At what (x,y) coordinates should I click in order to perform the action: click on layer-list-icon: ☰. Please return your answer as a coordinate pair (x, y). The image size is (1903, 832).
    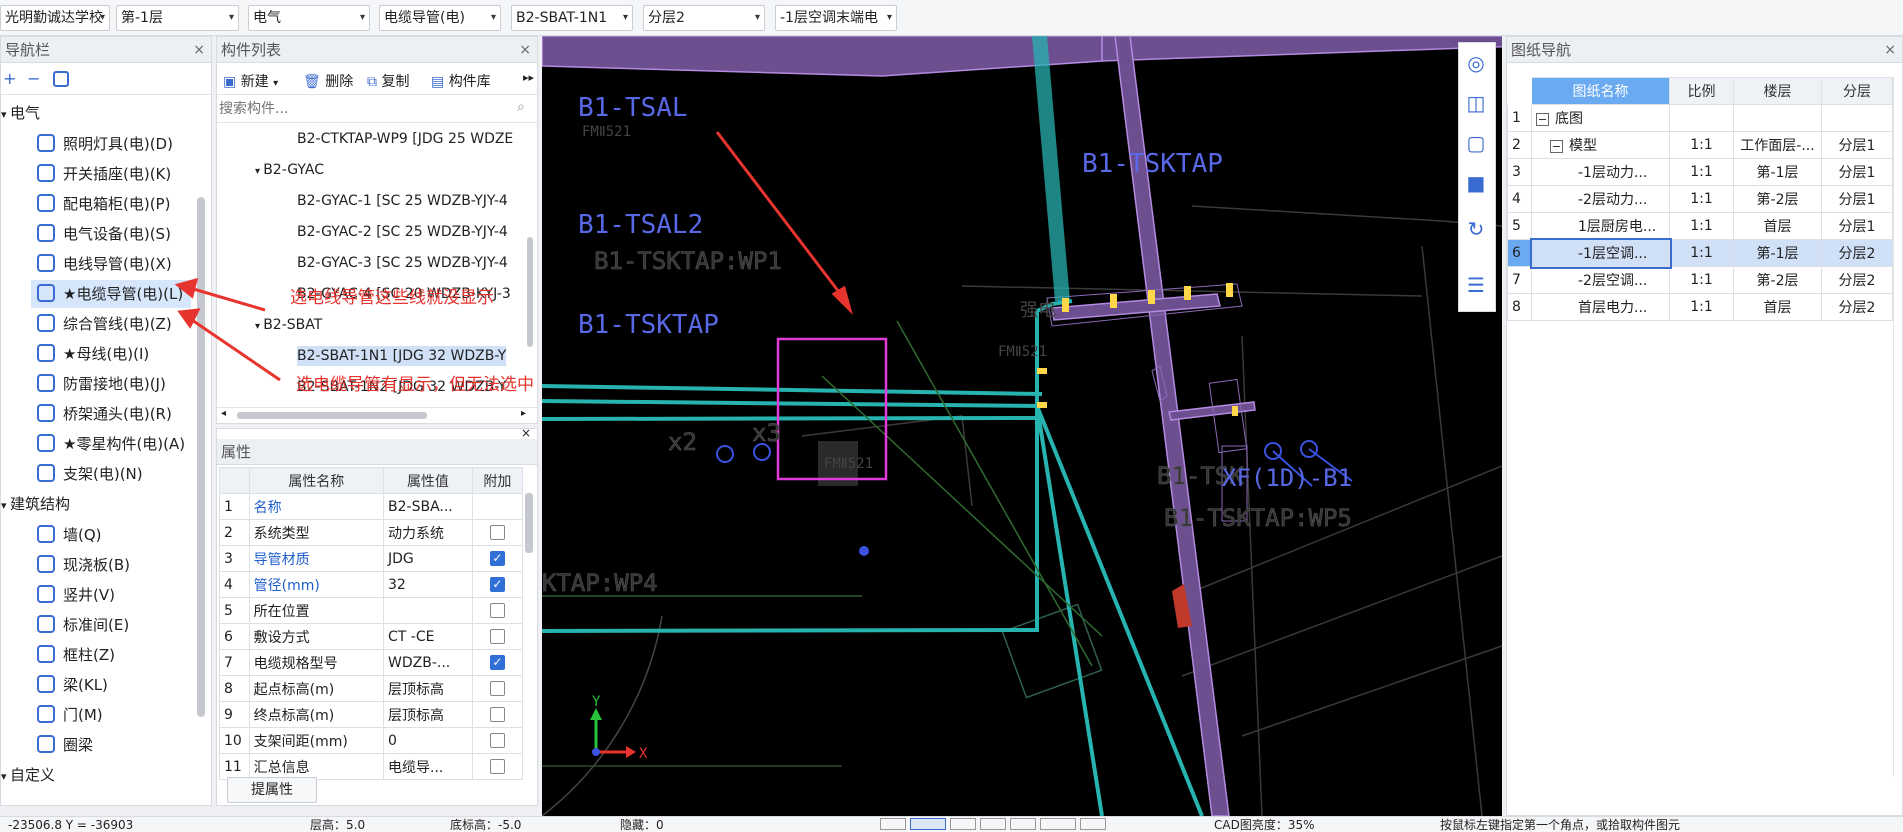
    Looking at the image, I should click on (1476, 285).